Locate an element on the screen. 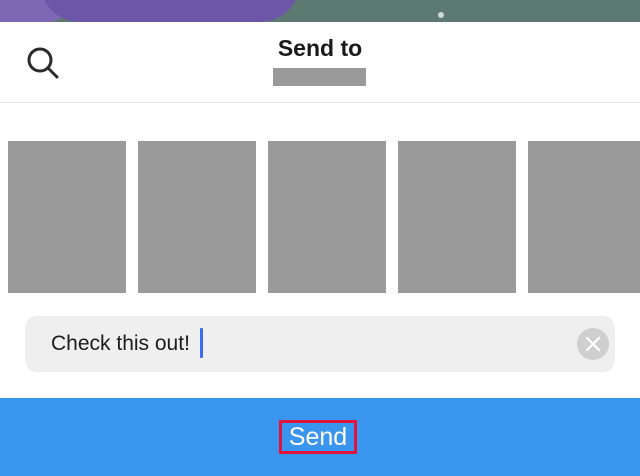 This screenshot has width=640, height=476. text-cursor is located at coordinates (201, 343).